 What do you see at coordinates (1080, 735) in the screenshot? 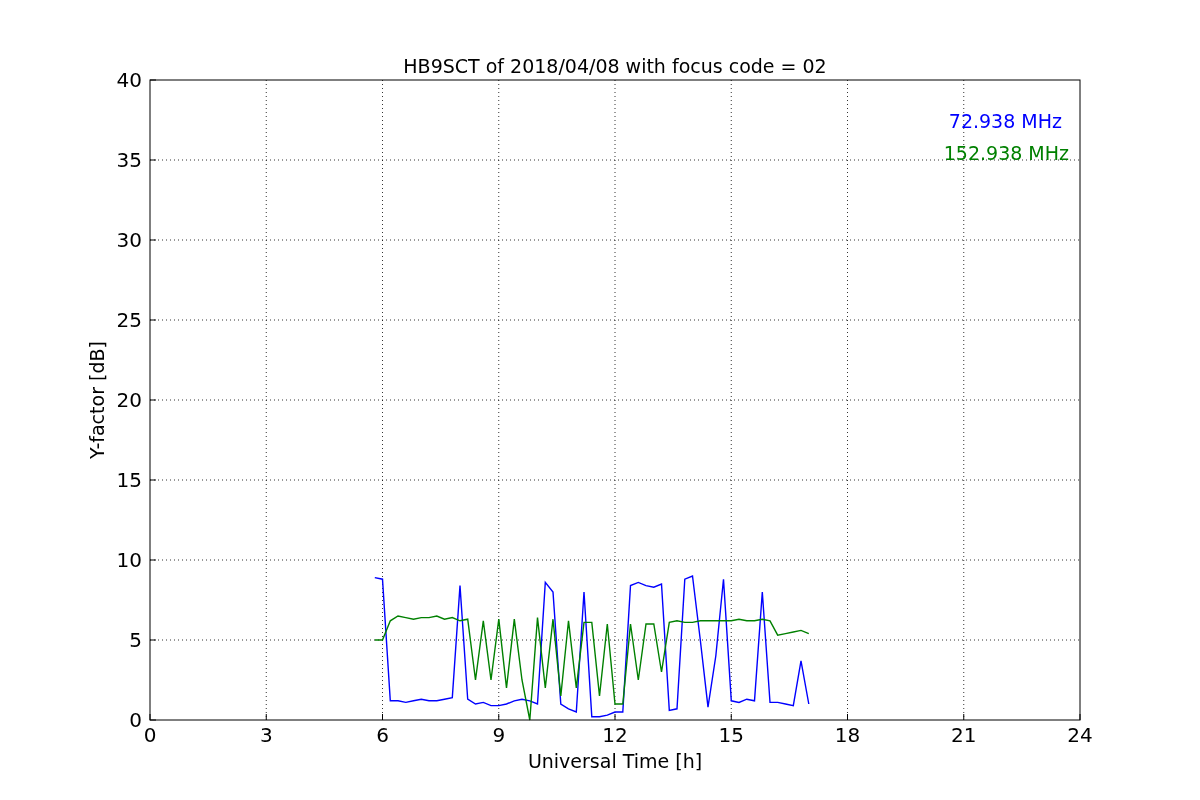
I see `x-tick-label: 24` at bounding box center [1080, 735].